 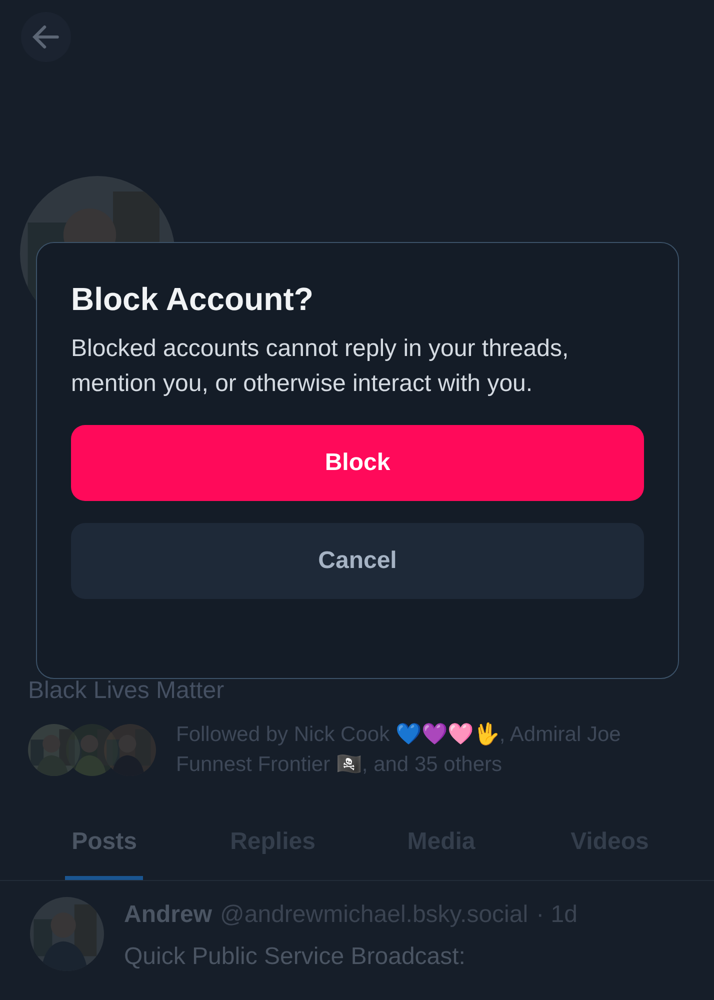 What do you see at coordinates (320, 366) in the screenshot?
I see `dialog-message: Blocked accounts cannot reply in your threads, mention you, or otherwise interact with you.` at bounding box center [320, 366].